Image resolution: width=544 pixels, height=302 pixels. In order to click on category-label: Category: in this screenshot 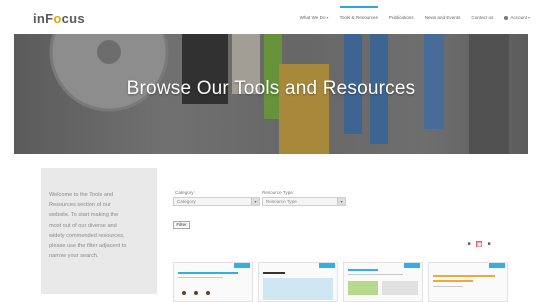, I will do `click(185, 192)`.